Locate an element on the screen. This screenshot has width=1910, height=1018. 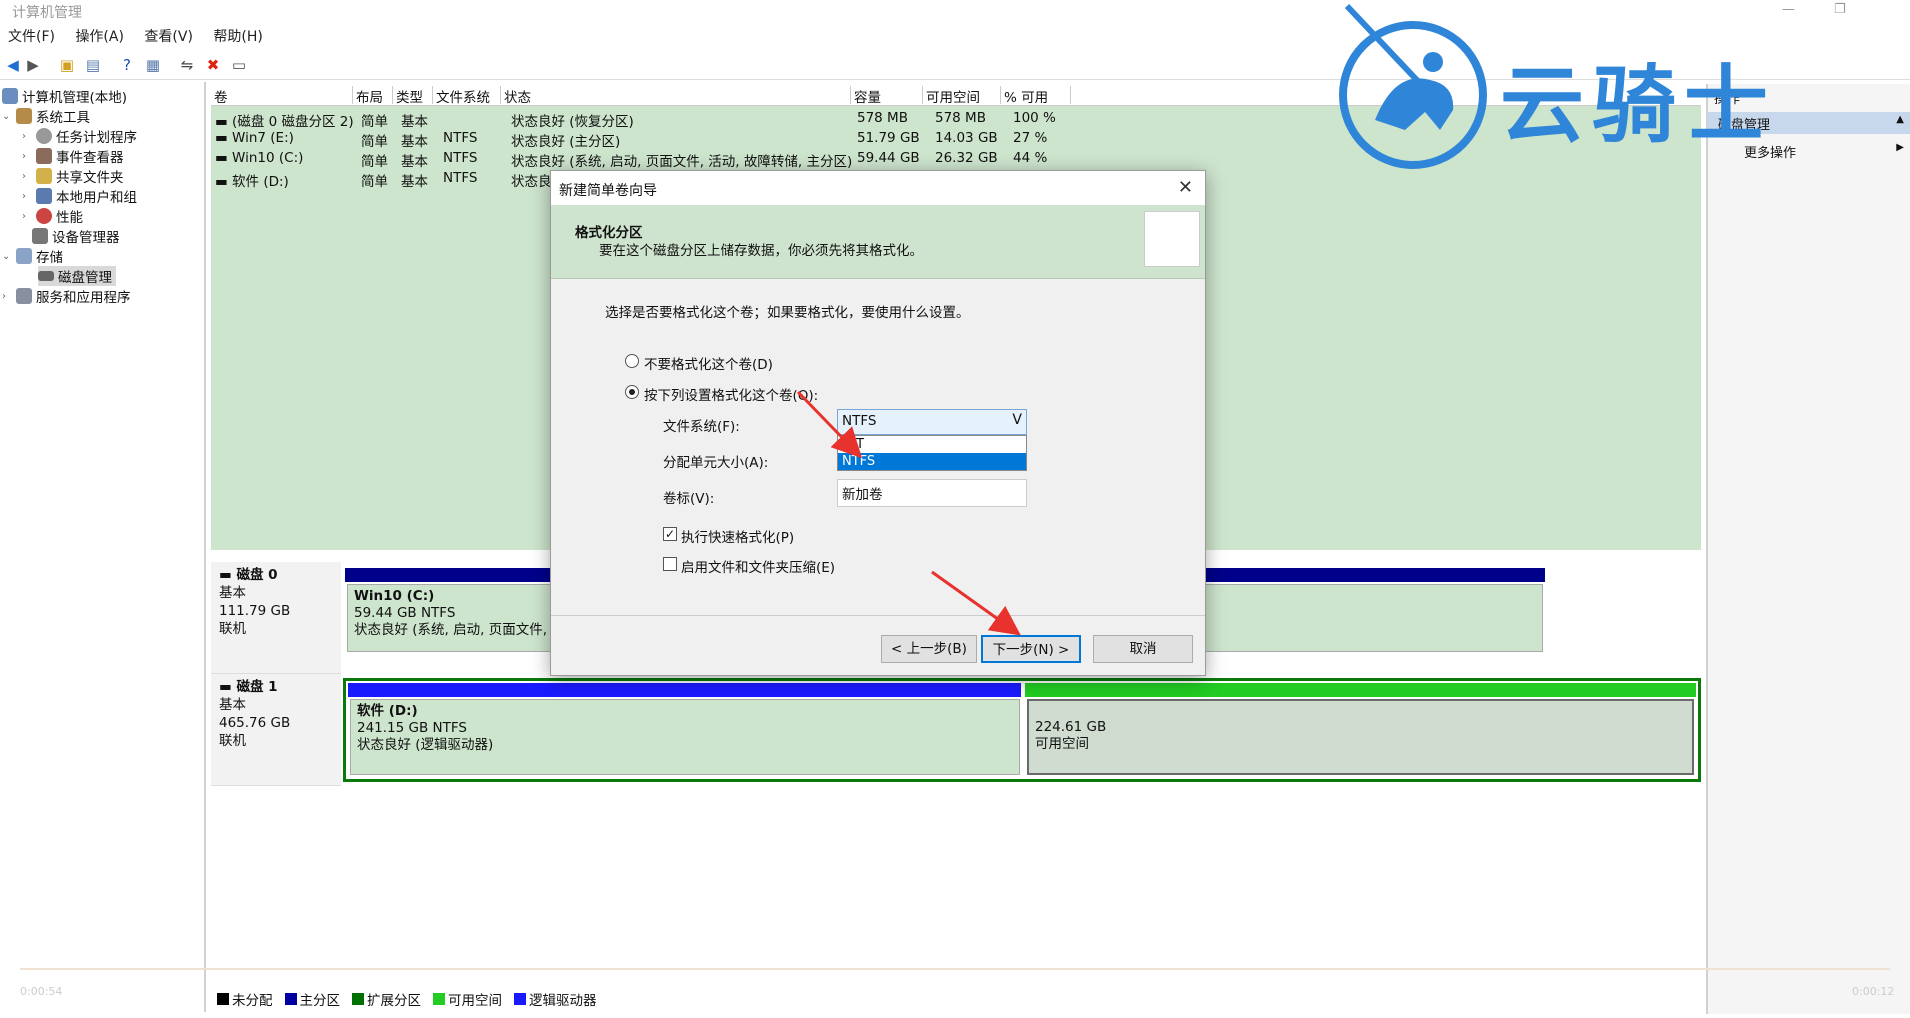
arrow-to-next is located at coordinates (976, 603).